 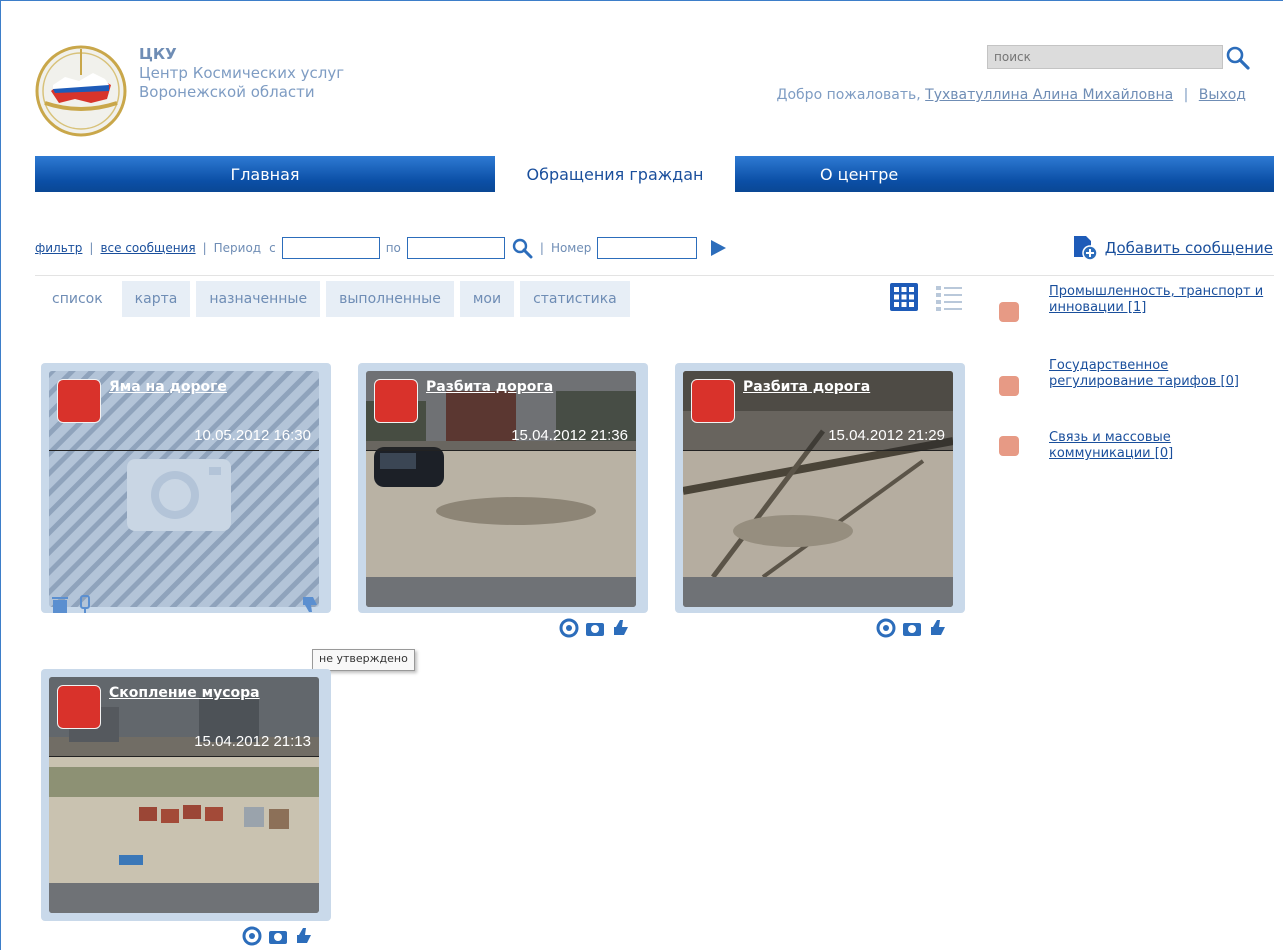 I want to click on brand-line-1: Центр Космических услуг, so click(x=242, y=73).